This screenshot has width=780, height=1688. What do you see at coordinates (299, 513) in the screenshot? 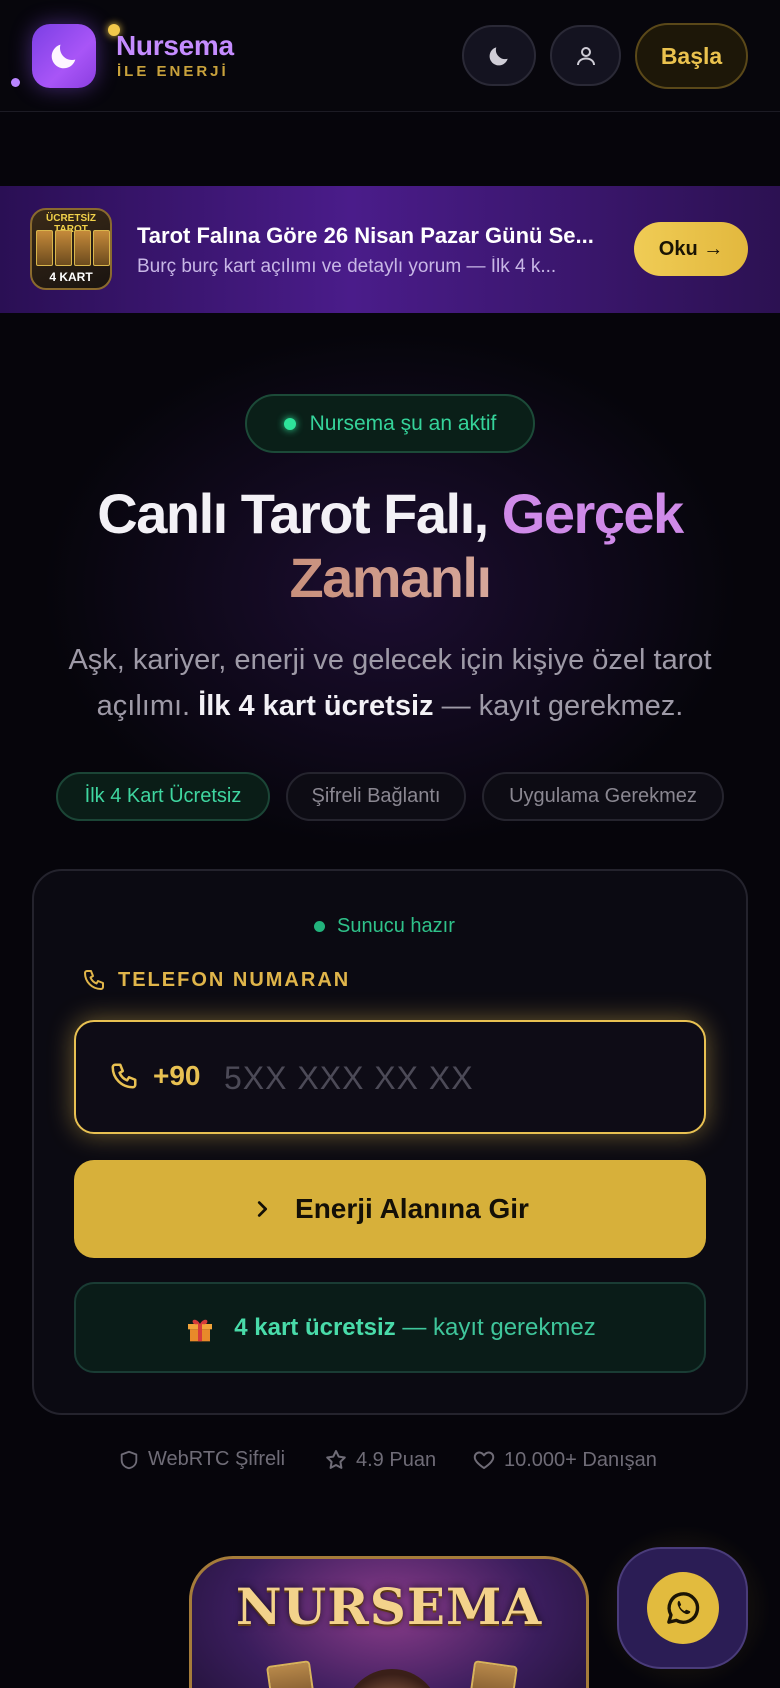
I see `hero-title-part1: Canlı Tarot Falı,` at bounding box center [299, 513].